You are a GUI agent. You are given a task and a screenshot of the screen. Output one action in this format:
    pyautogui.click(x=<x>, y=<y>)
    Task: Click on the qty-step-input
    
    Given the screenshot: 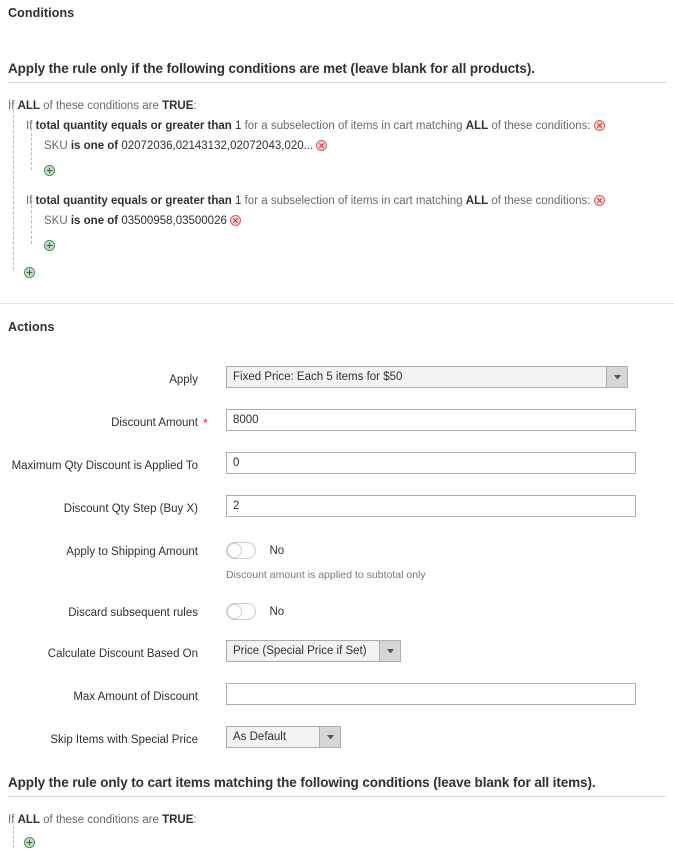 What is the action you would take?
    pyautogui.click(x=431, y=506)
    